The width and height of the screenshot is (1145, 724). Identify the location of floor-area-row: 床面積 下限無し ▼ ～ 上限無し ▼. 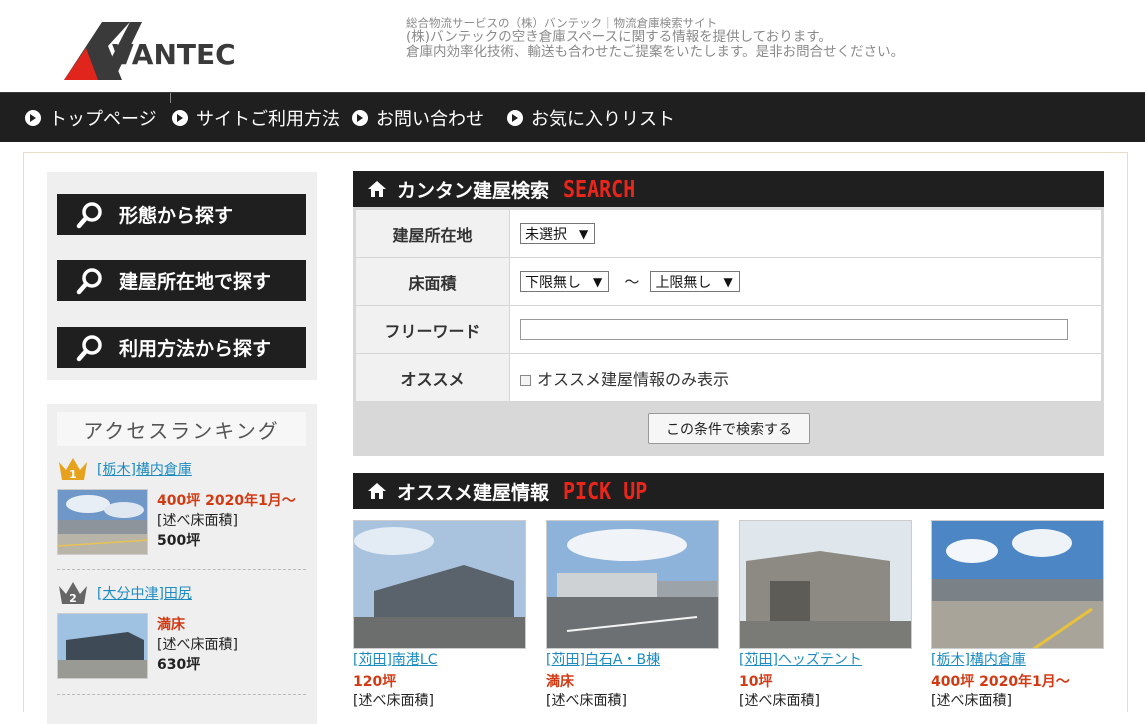
(728, 281).